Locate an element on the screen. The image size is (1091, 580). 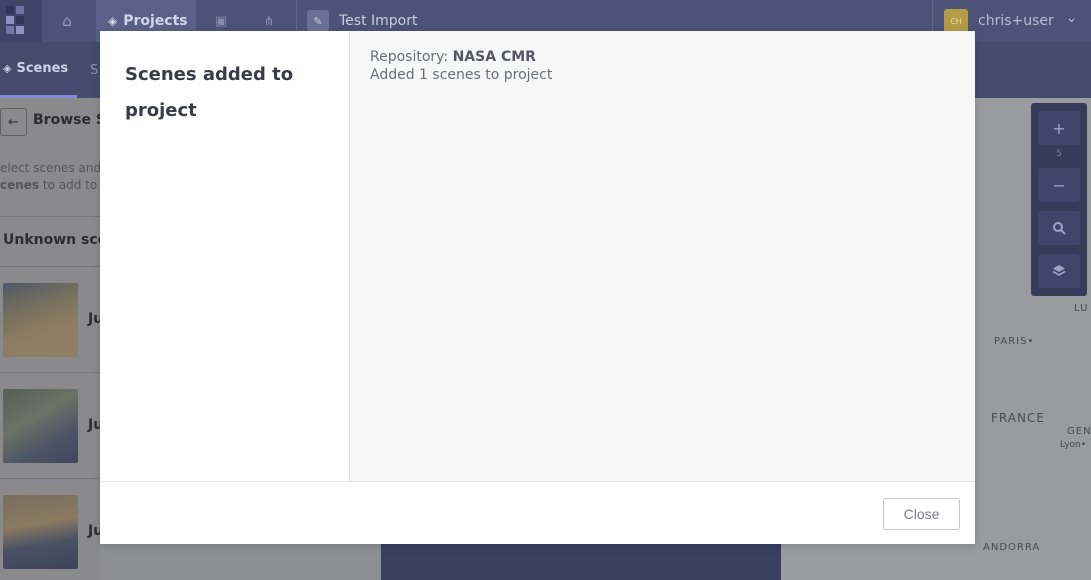
app-logo is located at coordinates (21, 21).